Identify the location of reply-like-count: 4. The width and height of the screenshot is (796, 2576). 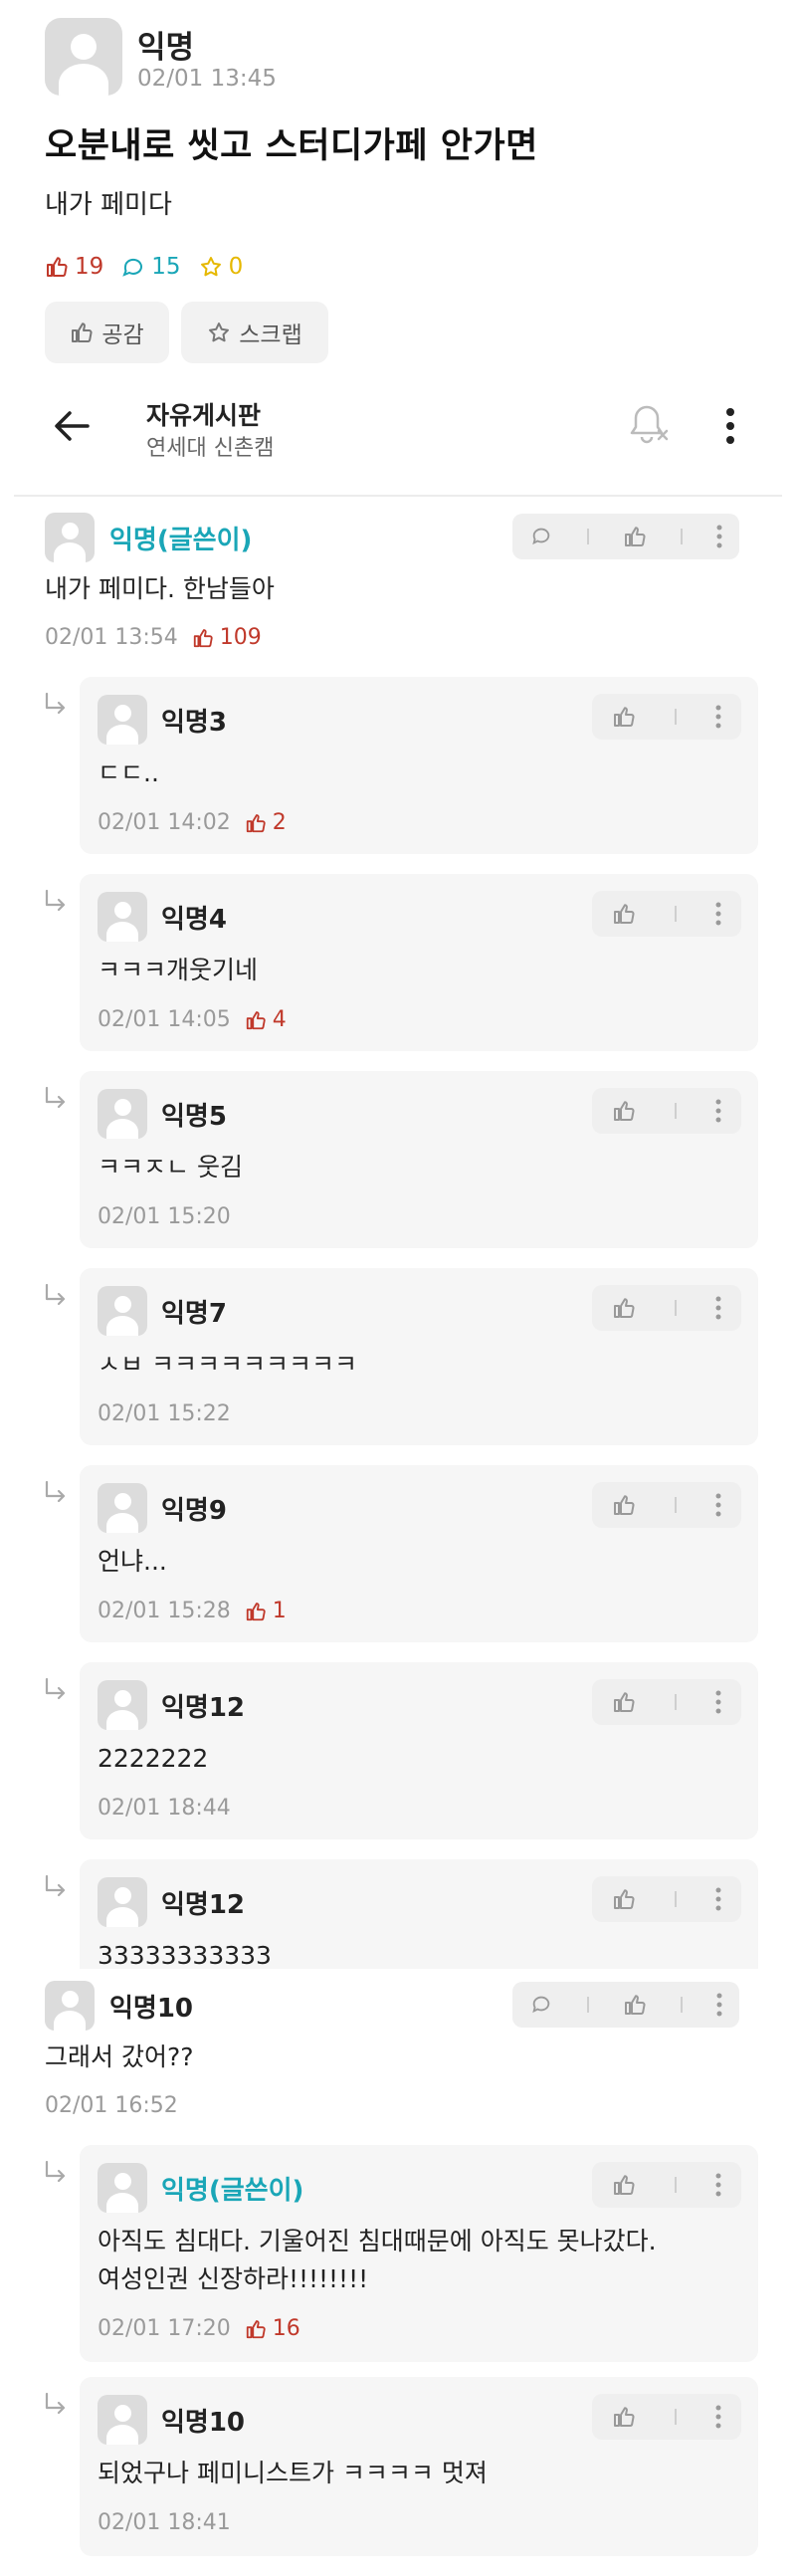
(279, 1019).